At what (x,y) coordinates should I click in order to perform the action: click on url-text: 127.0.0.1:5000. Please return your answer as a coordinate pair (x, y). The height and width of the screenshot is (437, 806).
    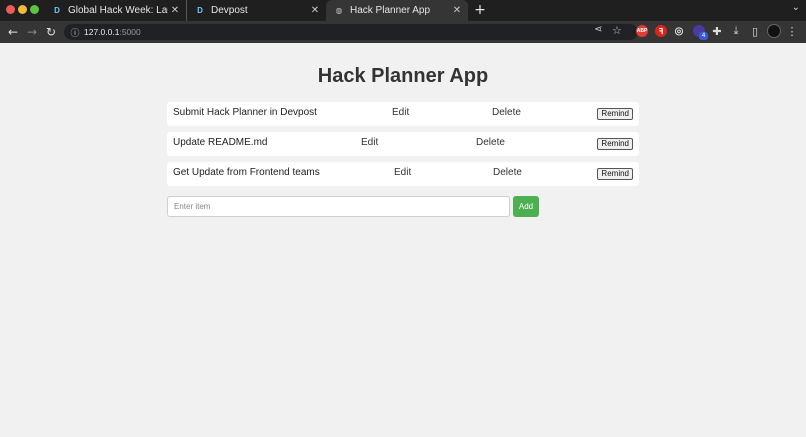
    Looking at the image, I should click on (112, 32).